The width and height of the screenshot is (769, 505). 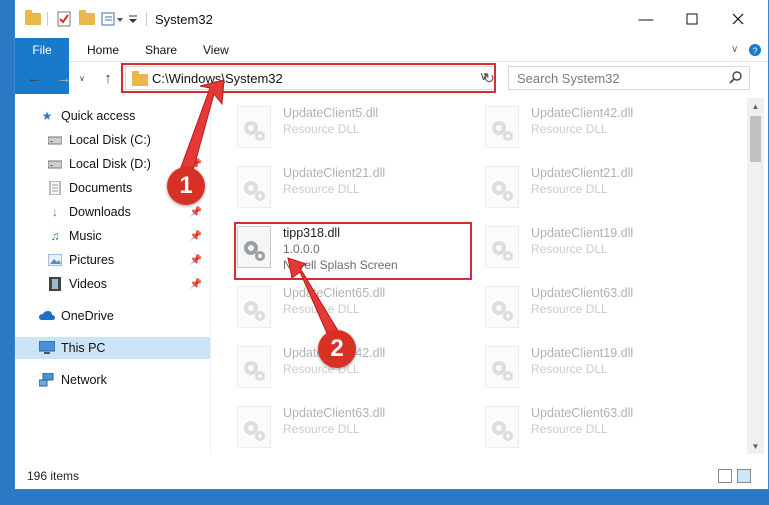 I want to click on scroll-down-arrow-icon: ▼, so click(x=755, y=446).